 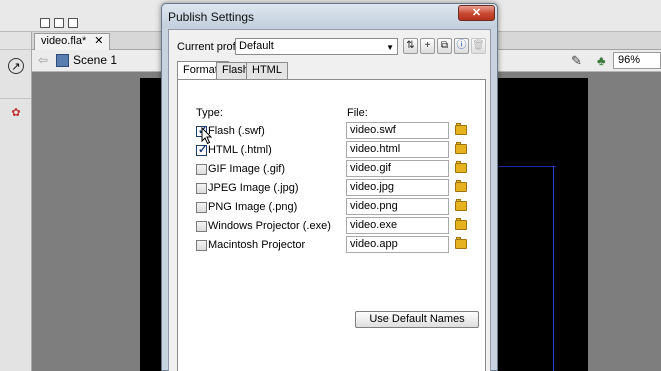 What do you see at coordinates (341, 169) in the screenshot?
I see `format-row-gif: GIF Image (.gif) video.gif` at bounding box center [341, 169].